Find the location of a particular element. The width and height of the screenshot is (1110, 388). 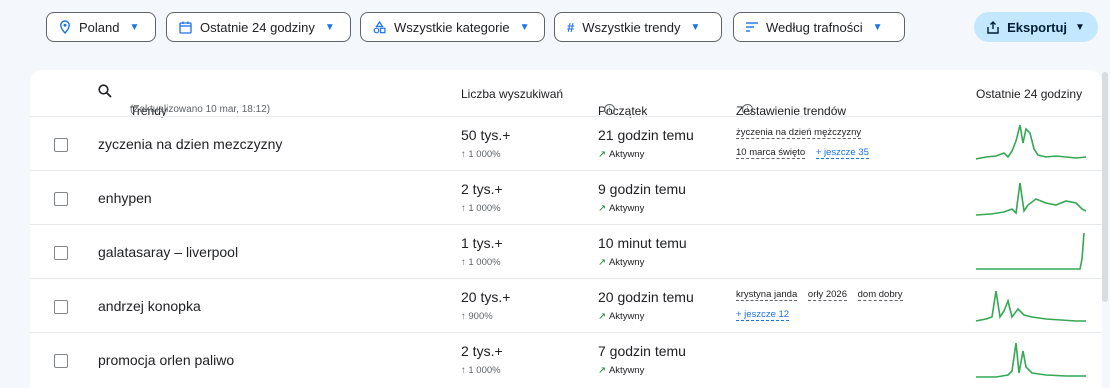

trend-term: enhypen is located at coordinates (125, 198).